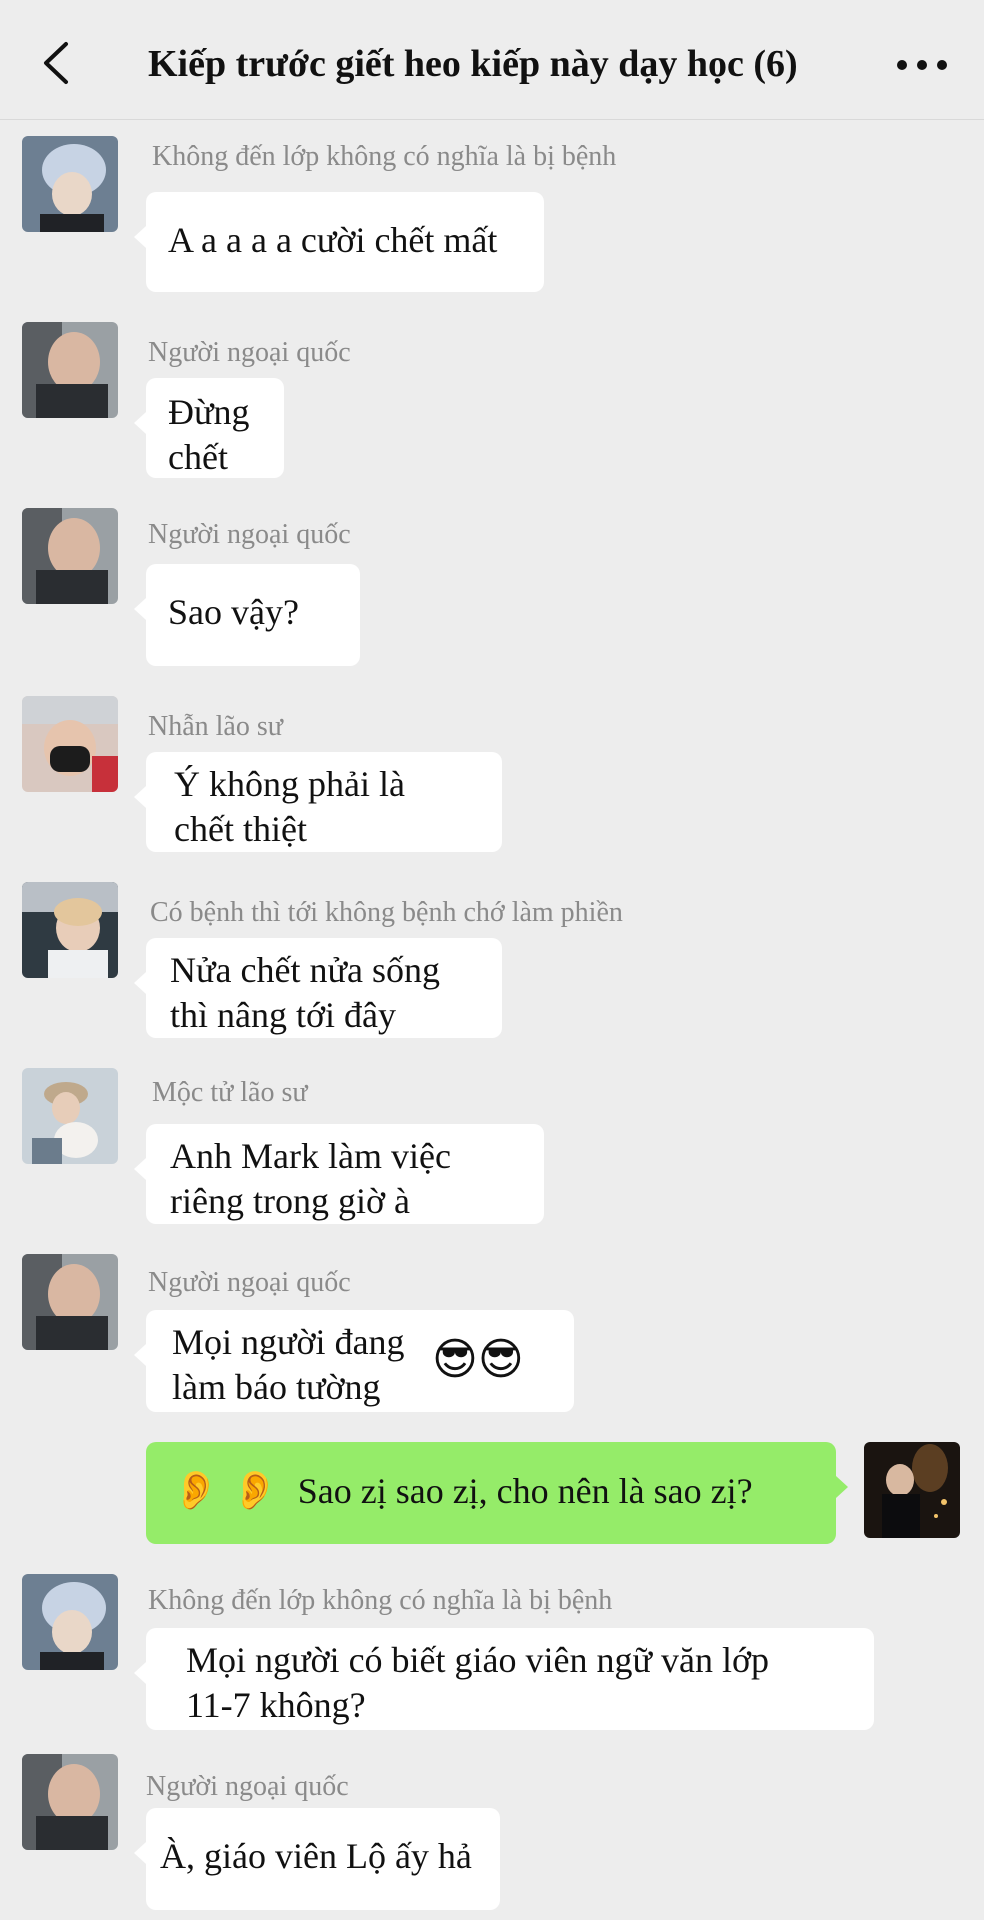 The width and height of the screenshot is (984, 1920). Describe the element at coordinates (478, 1359) in the screenshot. I see `sunglasses-emoji-icon: 😎😎` at that location.